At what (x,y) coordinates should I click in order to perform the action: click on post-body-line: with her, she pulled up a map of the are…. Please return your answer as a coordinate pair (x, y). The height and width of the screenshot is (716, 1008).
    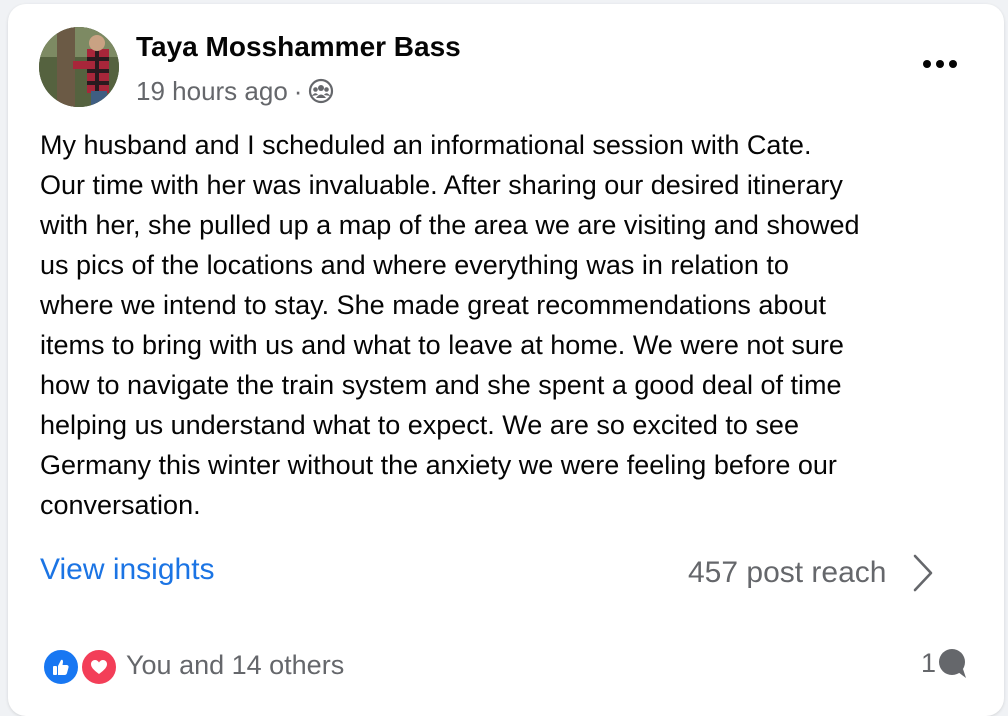
    Looking at the image, I should click on (450, 225).